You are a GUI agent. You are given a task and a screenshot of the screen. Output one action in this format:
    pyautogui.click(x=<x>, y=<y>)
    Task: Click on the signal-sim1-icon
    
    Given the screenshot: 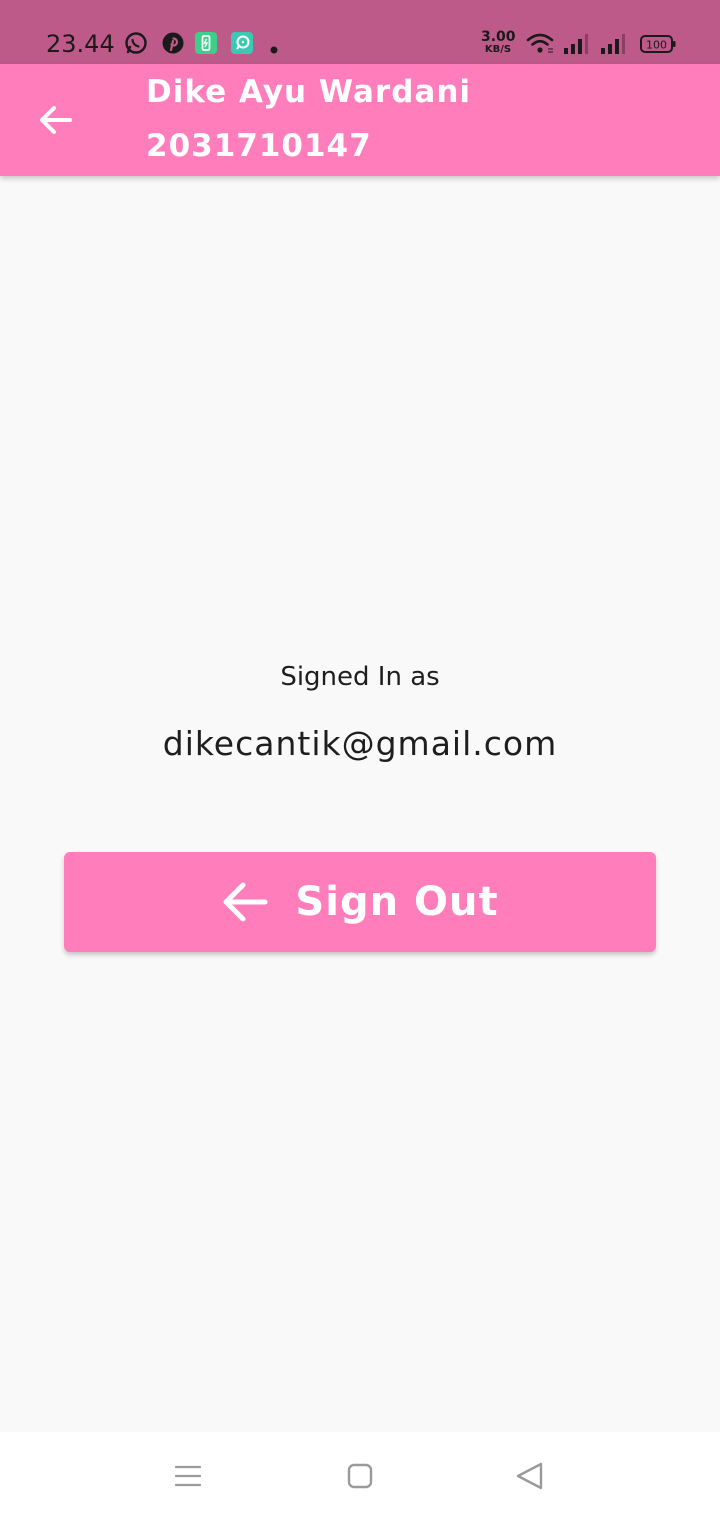 What is the action you would take?
    pyautogui.click(x=576, y=46)
    